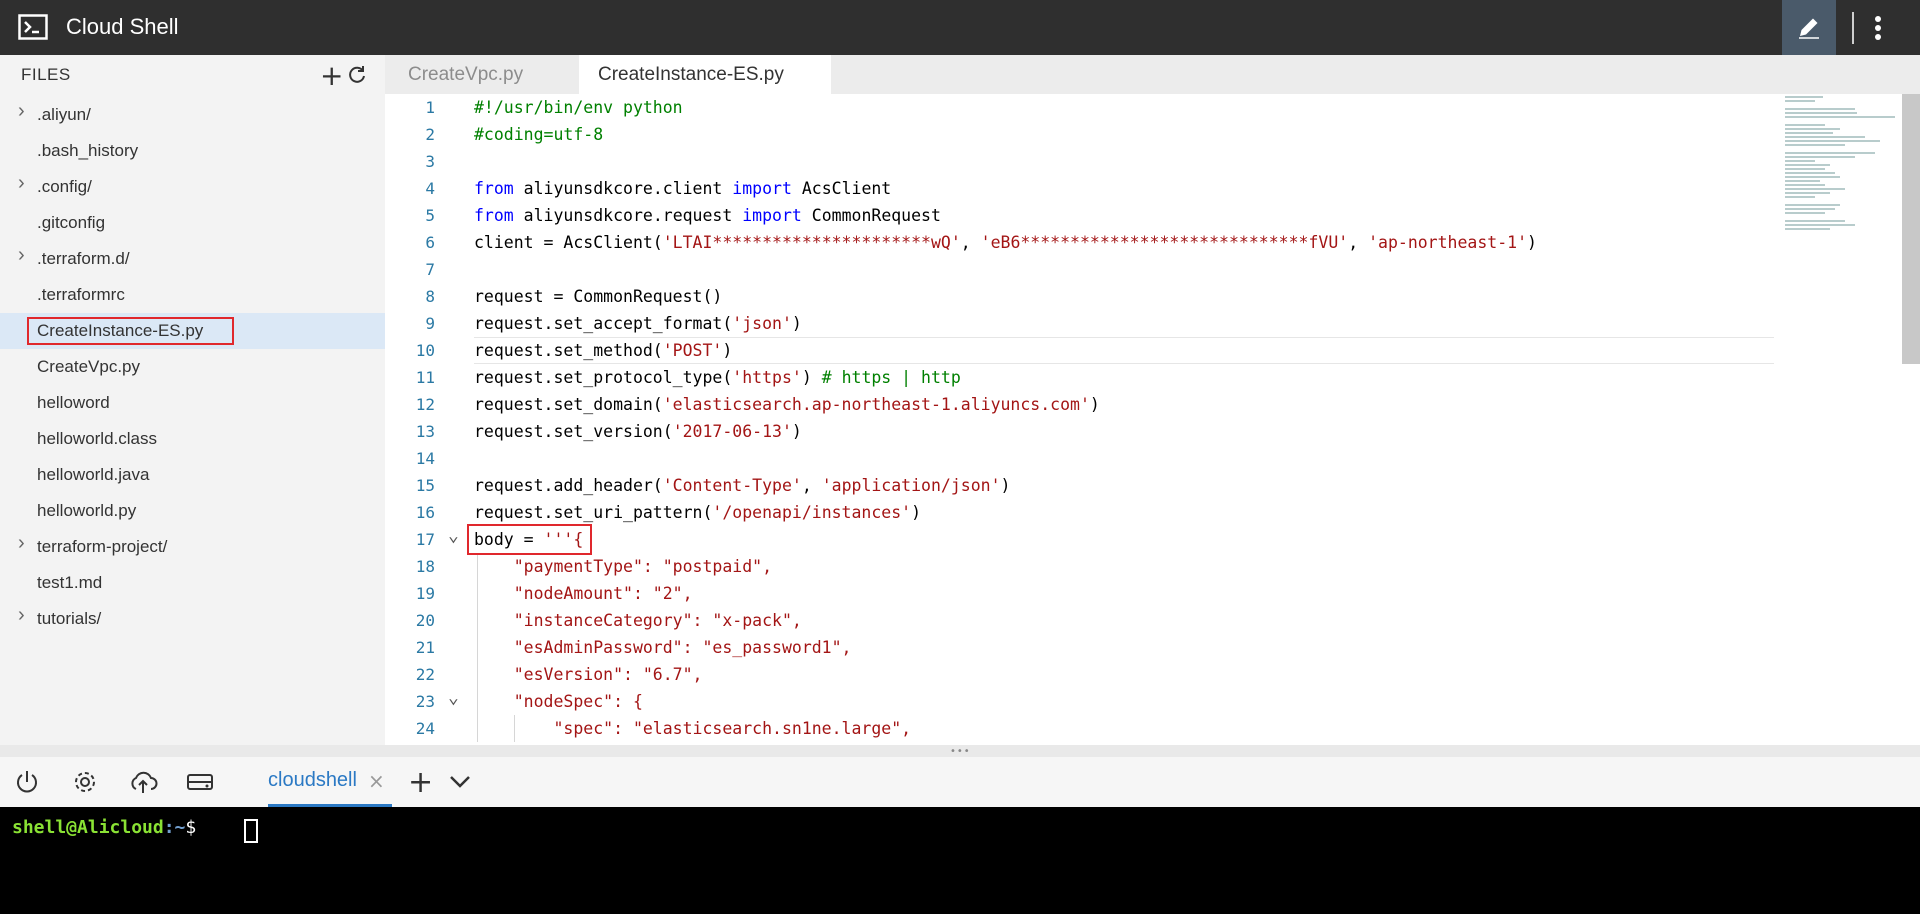  I want to click on code-line: 2 #coding=utf-8, so click(1080, 134).